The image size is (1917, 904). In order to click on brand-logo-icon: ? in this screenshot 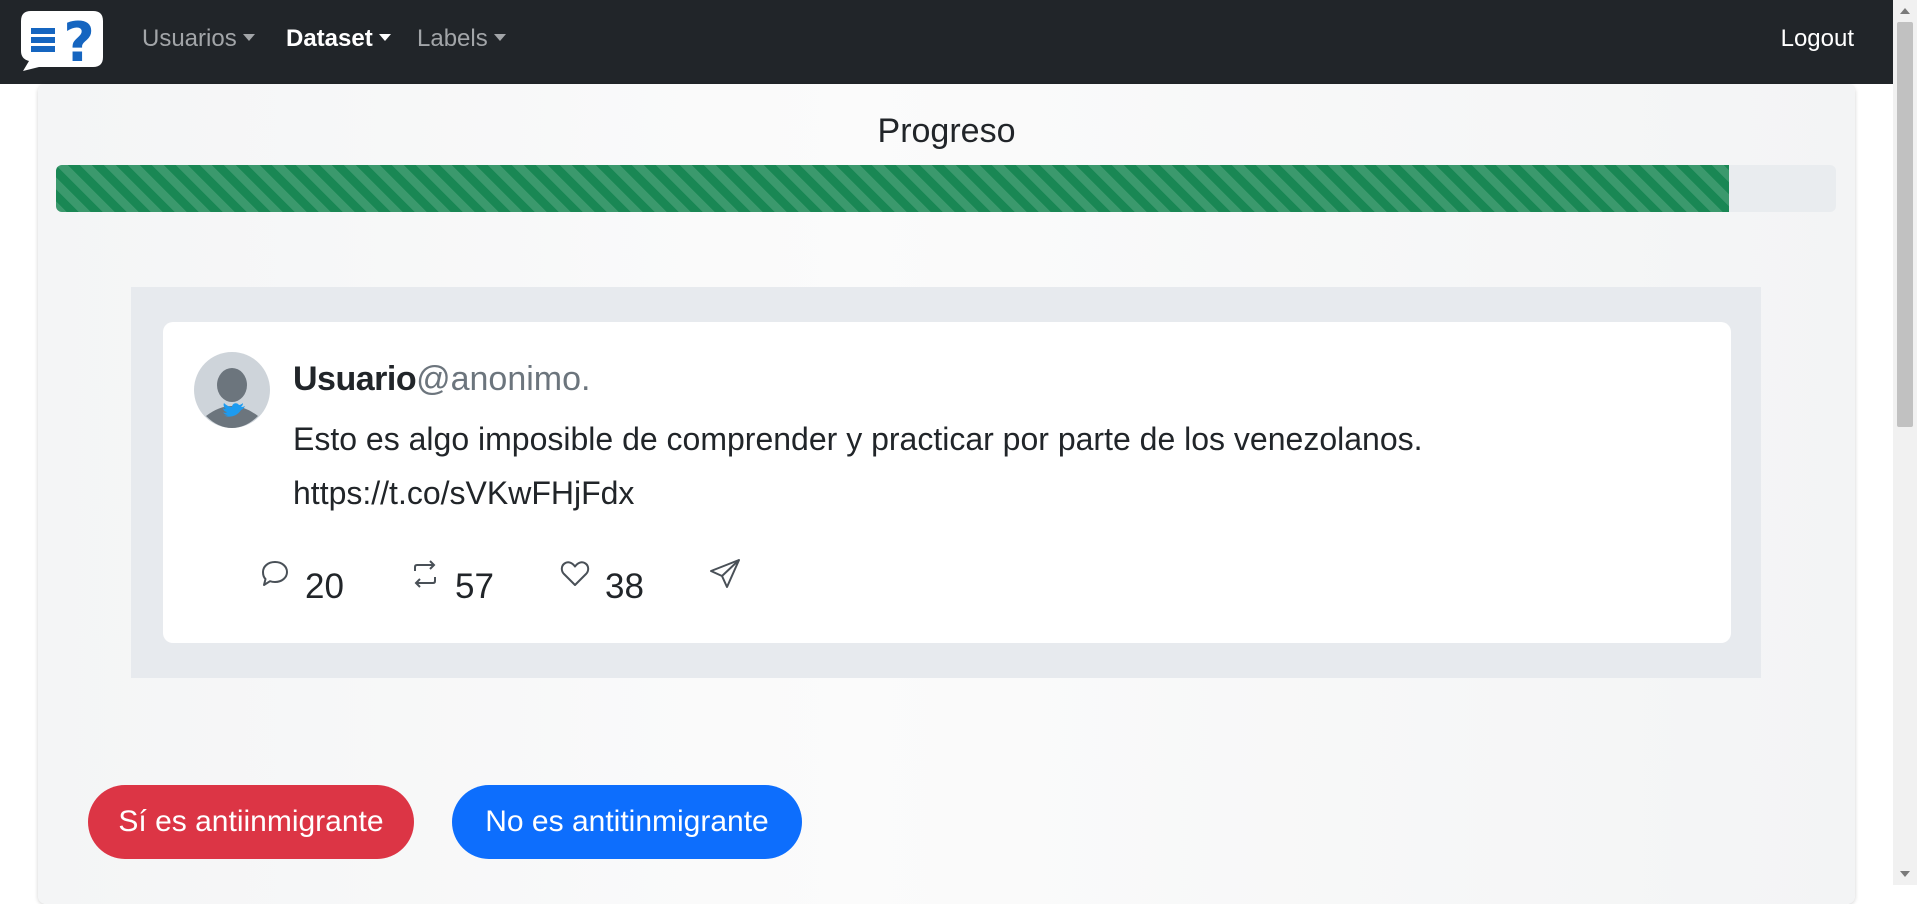, I will do `click(62, 42)`.